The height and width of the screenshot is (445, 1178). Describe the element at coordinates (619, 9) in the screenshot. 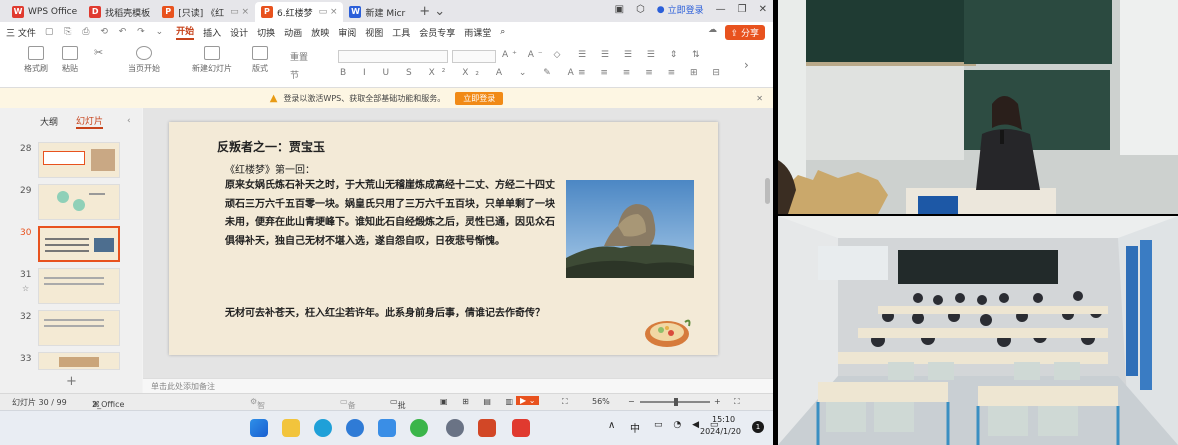

I see `layout-icon: ▣` at that location.